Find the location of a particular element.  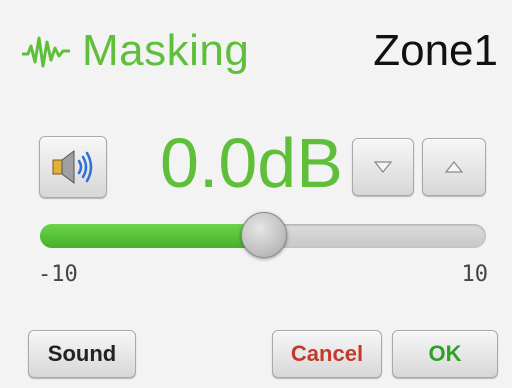

slider-fill is located at coordinates (151, 236).